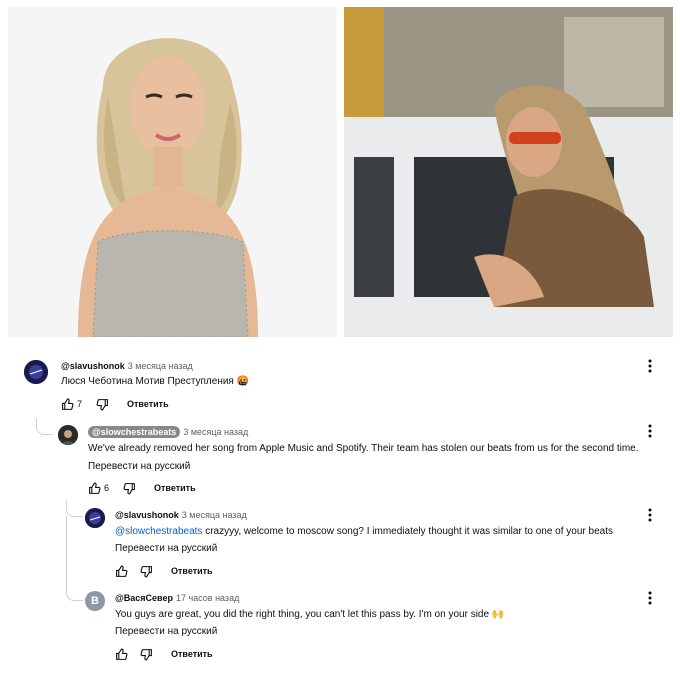 Image resolution: width=680 pixels, height=680 pixels. I want to click on comment-timestamp: 17 часов назад, so click(207, 598).